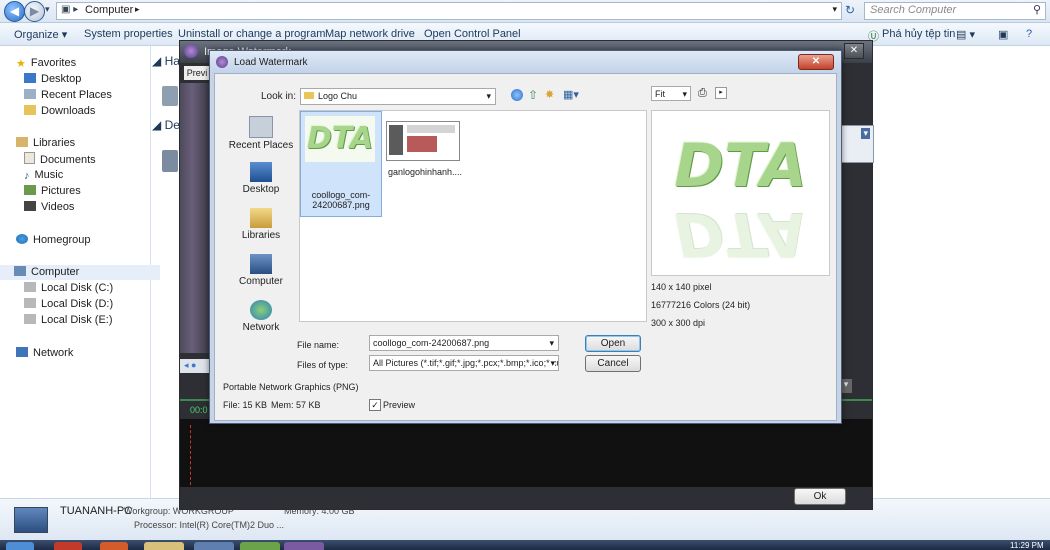  Describe the element at coordinates (43, 175) in the screenshot. I see `nav-music: ♪ Music` at that location.